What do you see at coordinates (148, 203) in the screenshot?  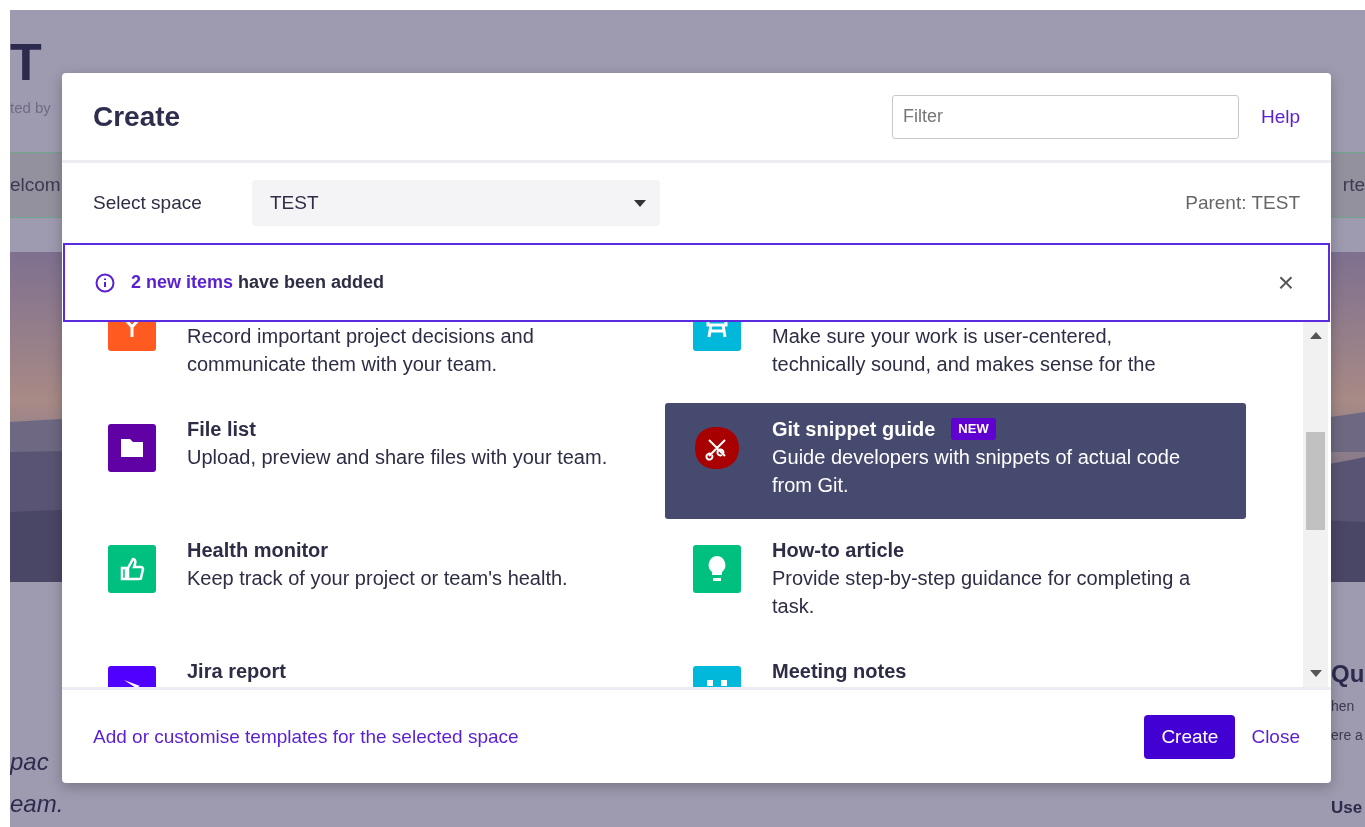 I see `select-space-label: Select space` at bounding box center [148, 203].